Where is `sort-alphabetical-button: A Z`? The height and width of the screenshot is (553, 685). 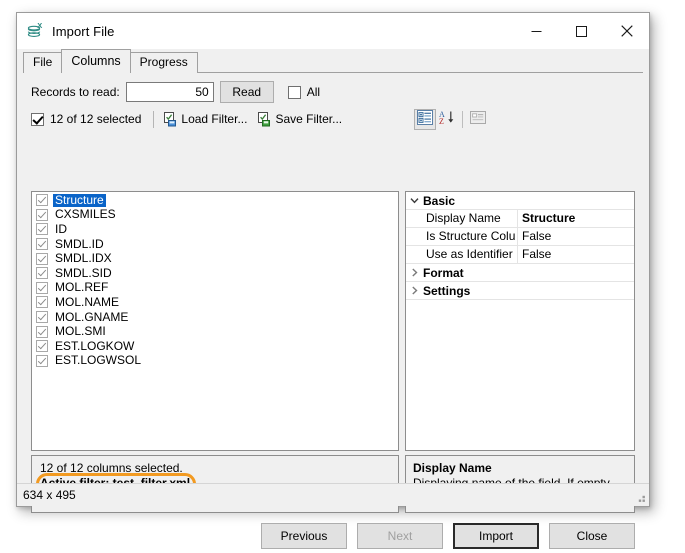
sort-alphabetical-button: A Z is located at coordinates (447, 119).